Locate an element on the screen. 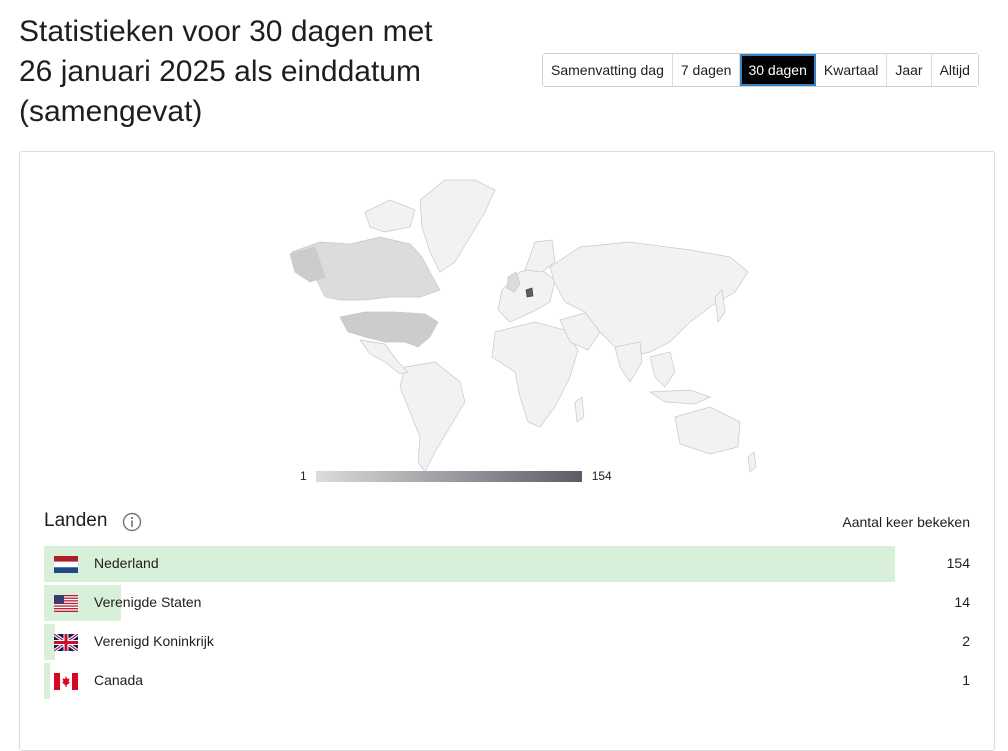  country-row-canada: Canada 1 is located at coordinates (507, 681).